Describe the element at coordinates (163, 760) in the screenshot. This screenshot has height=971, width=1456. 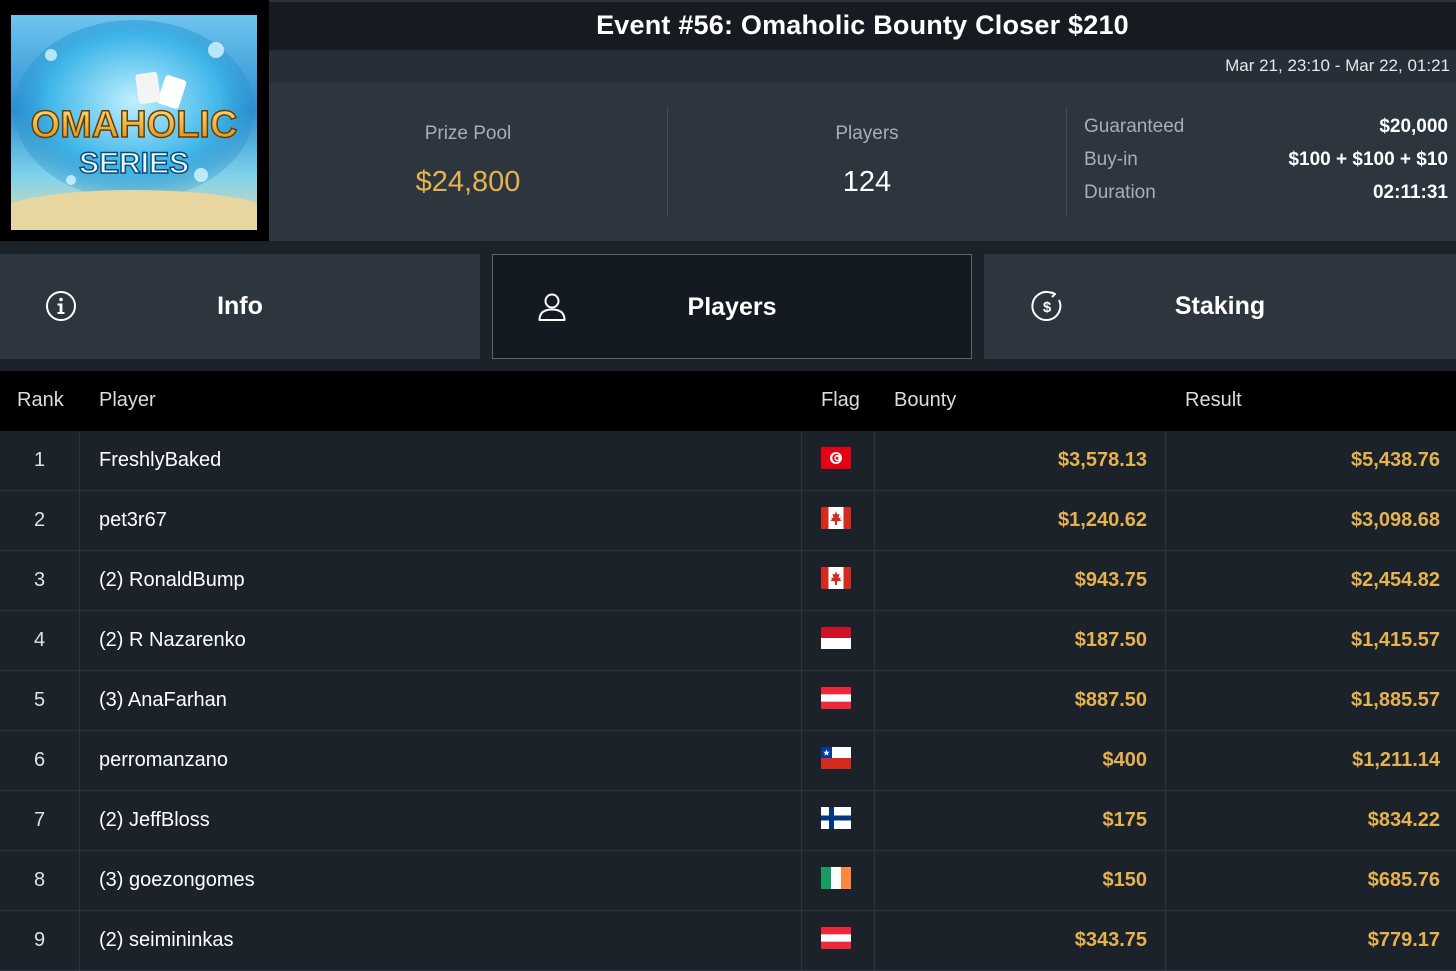
I see `player-name: perromanzano` at that location.